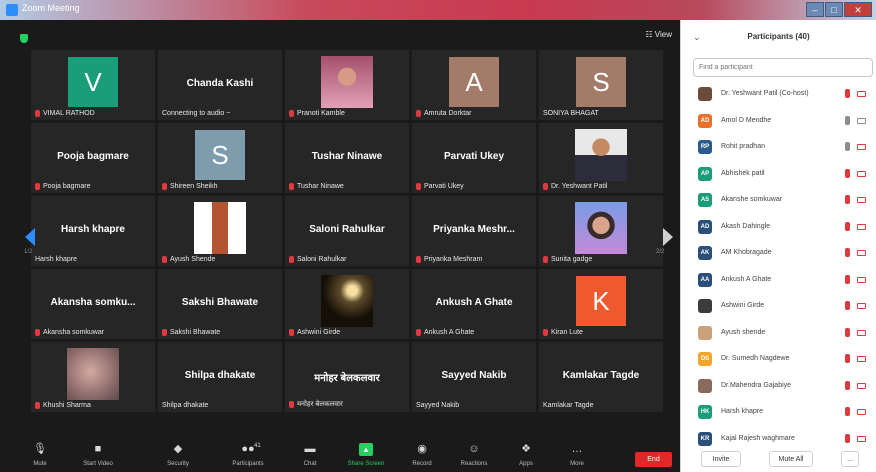 The height and width of the screenshot is (472, 876). Describe the element at coordinates (791, 459) in the screenshot. I see `mute-all-button: Mute All` at that location.